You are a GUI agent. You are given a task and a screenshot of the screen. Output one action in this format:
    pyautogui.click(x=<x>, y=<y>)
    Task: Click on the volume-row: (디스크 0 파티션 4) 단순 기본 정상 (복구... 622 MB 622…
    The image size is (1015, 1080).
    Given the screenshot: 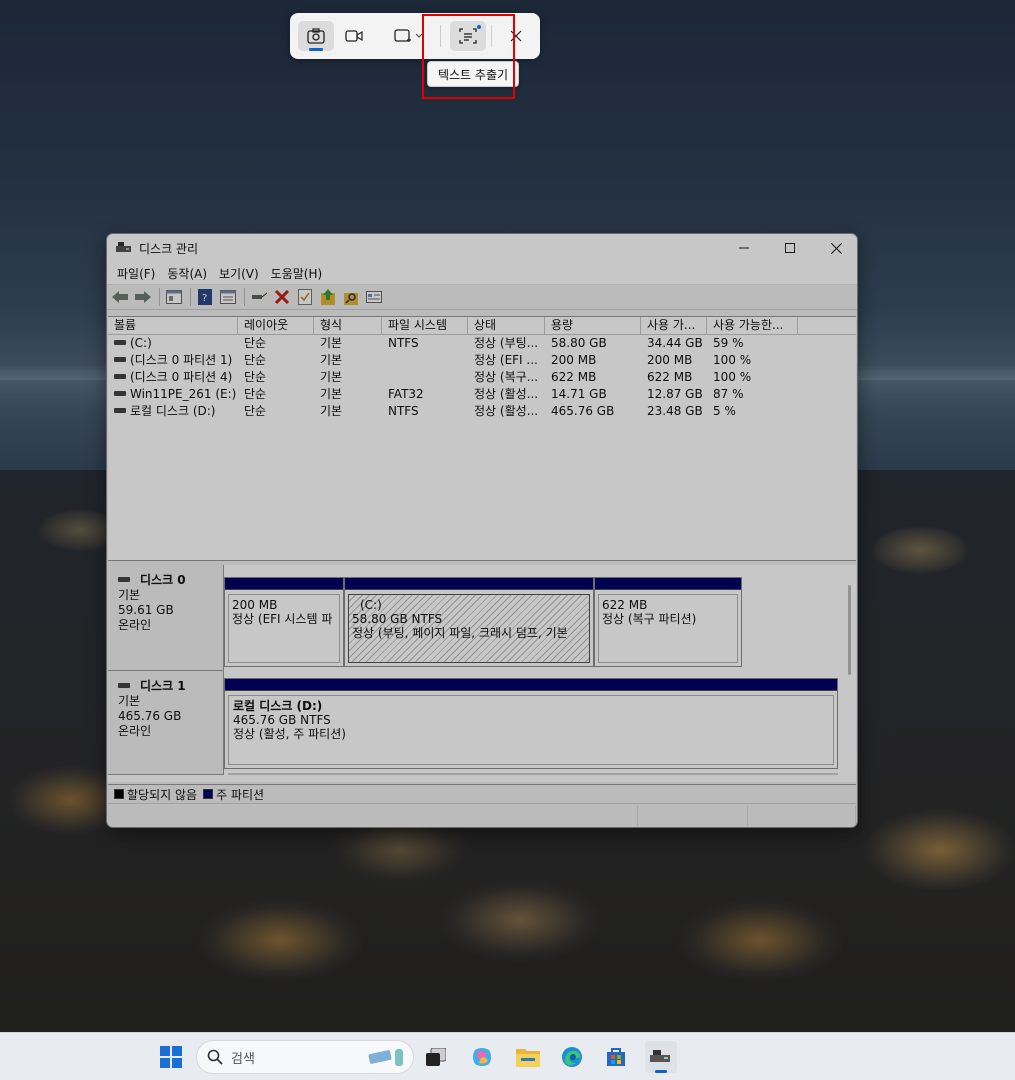 What is the action you would take?
    pyautogui.click(x=482, y=377)
    